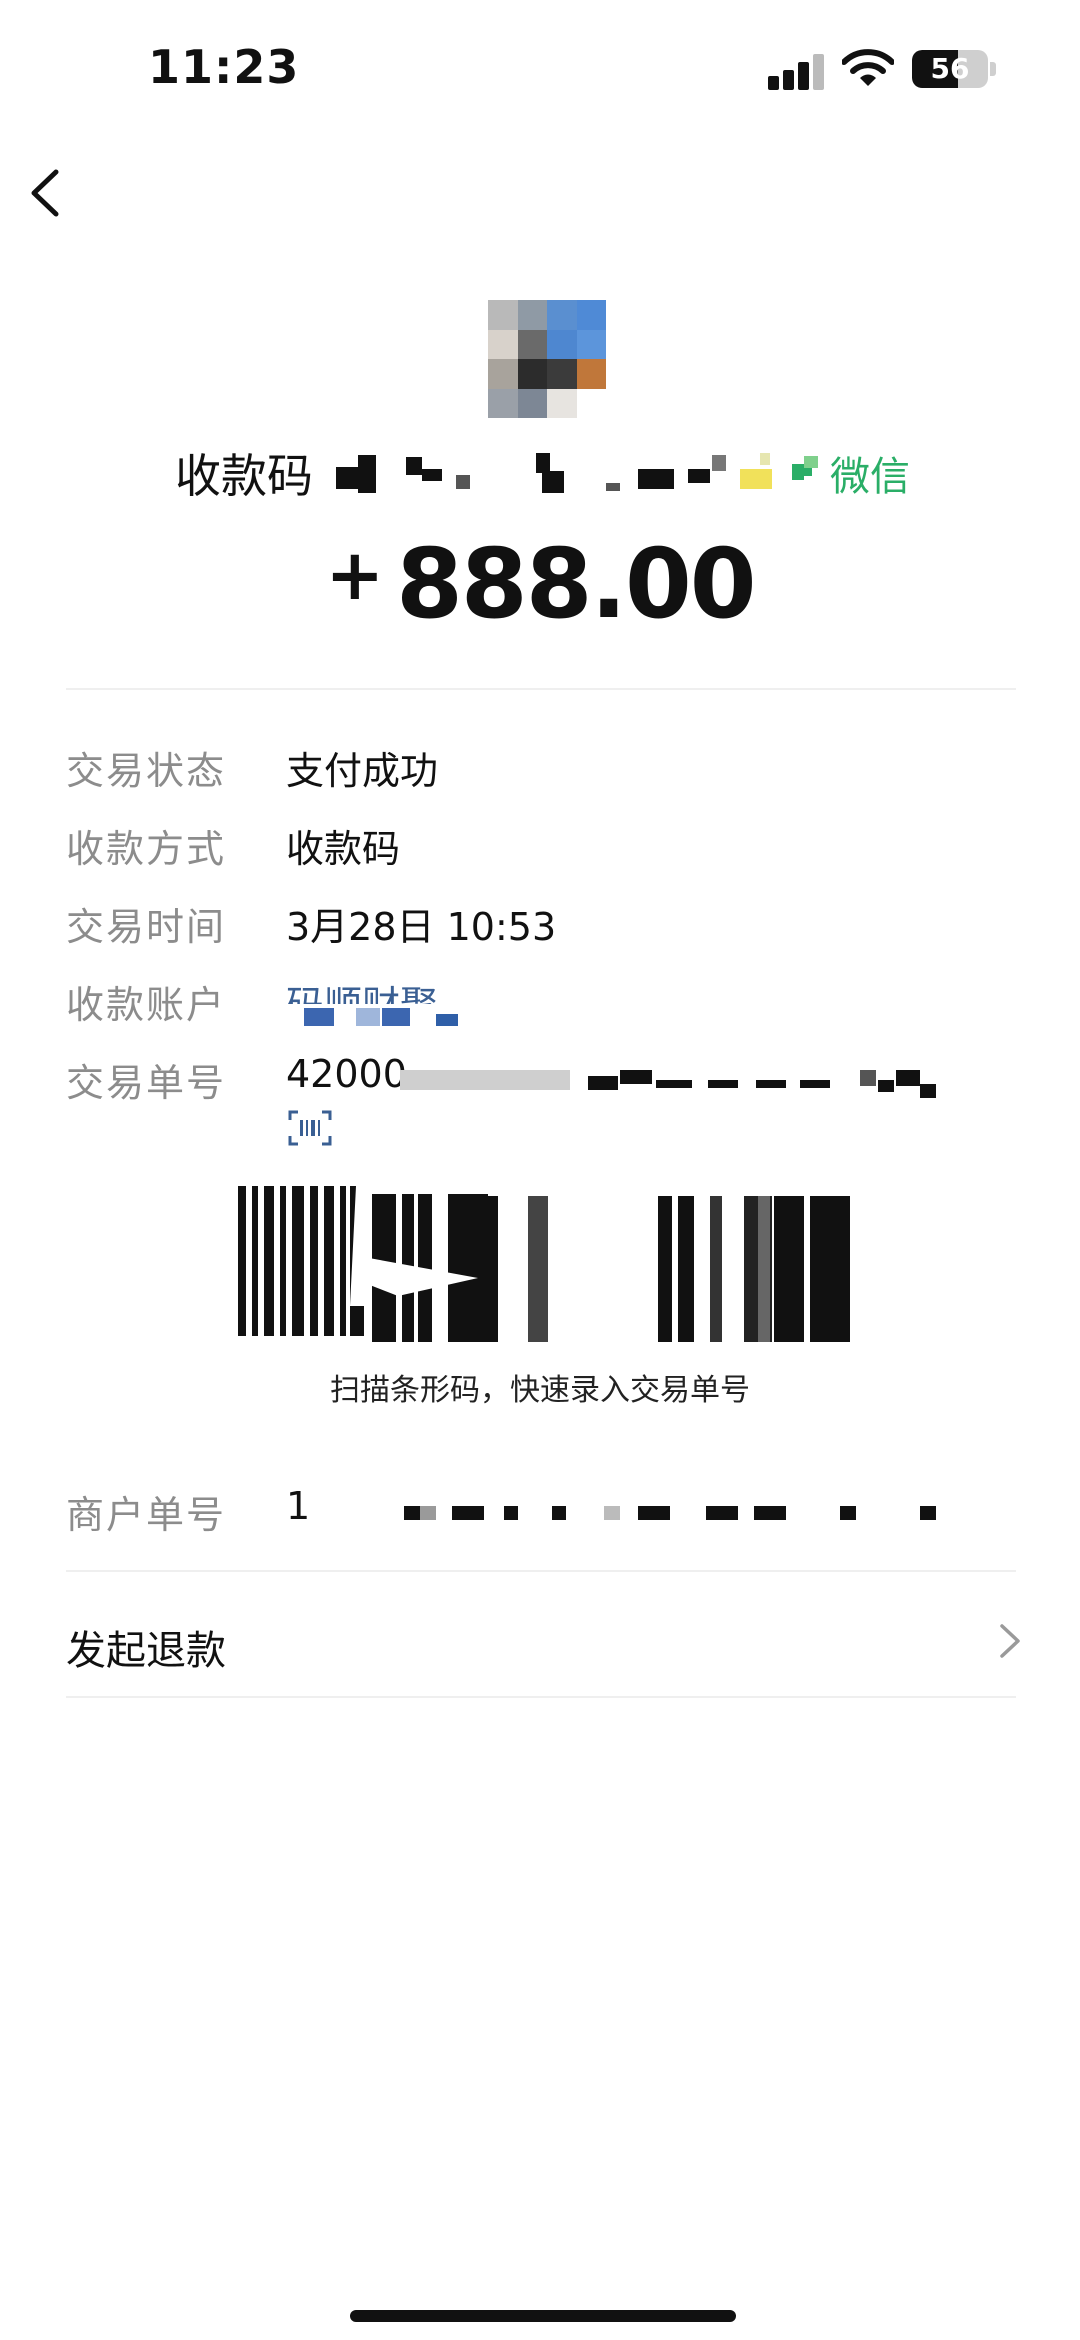  Describe the element at coordinates (670, 1510) in the screenshot. I see `merchant-id-mask` at that location.